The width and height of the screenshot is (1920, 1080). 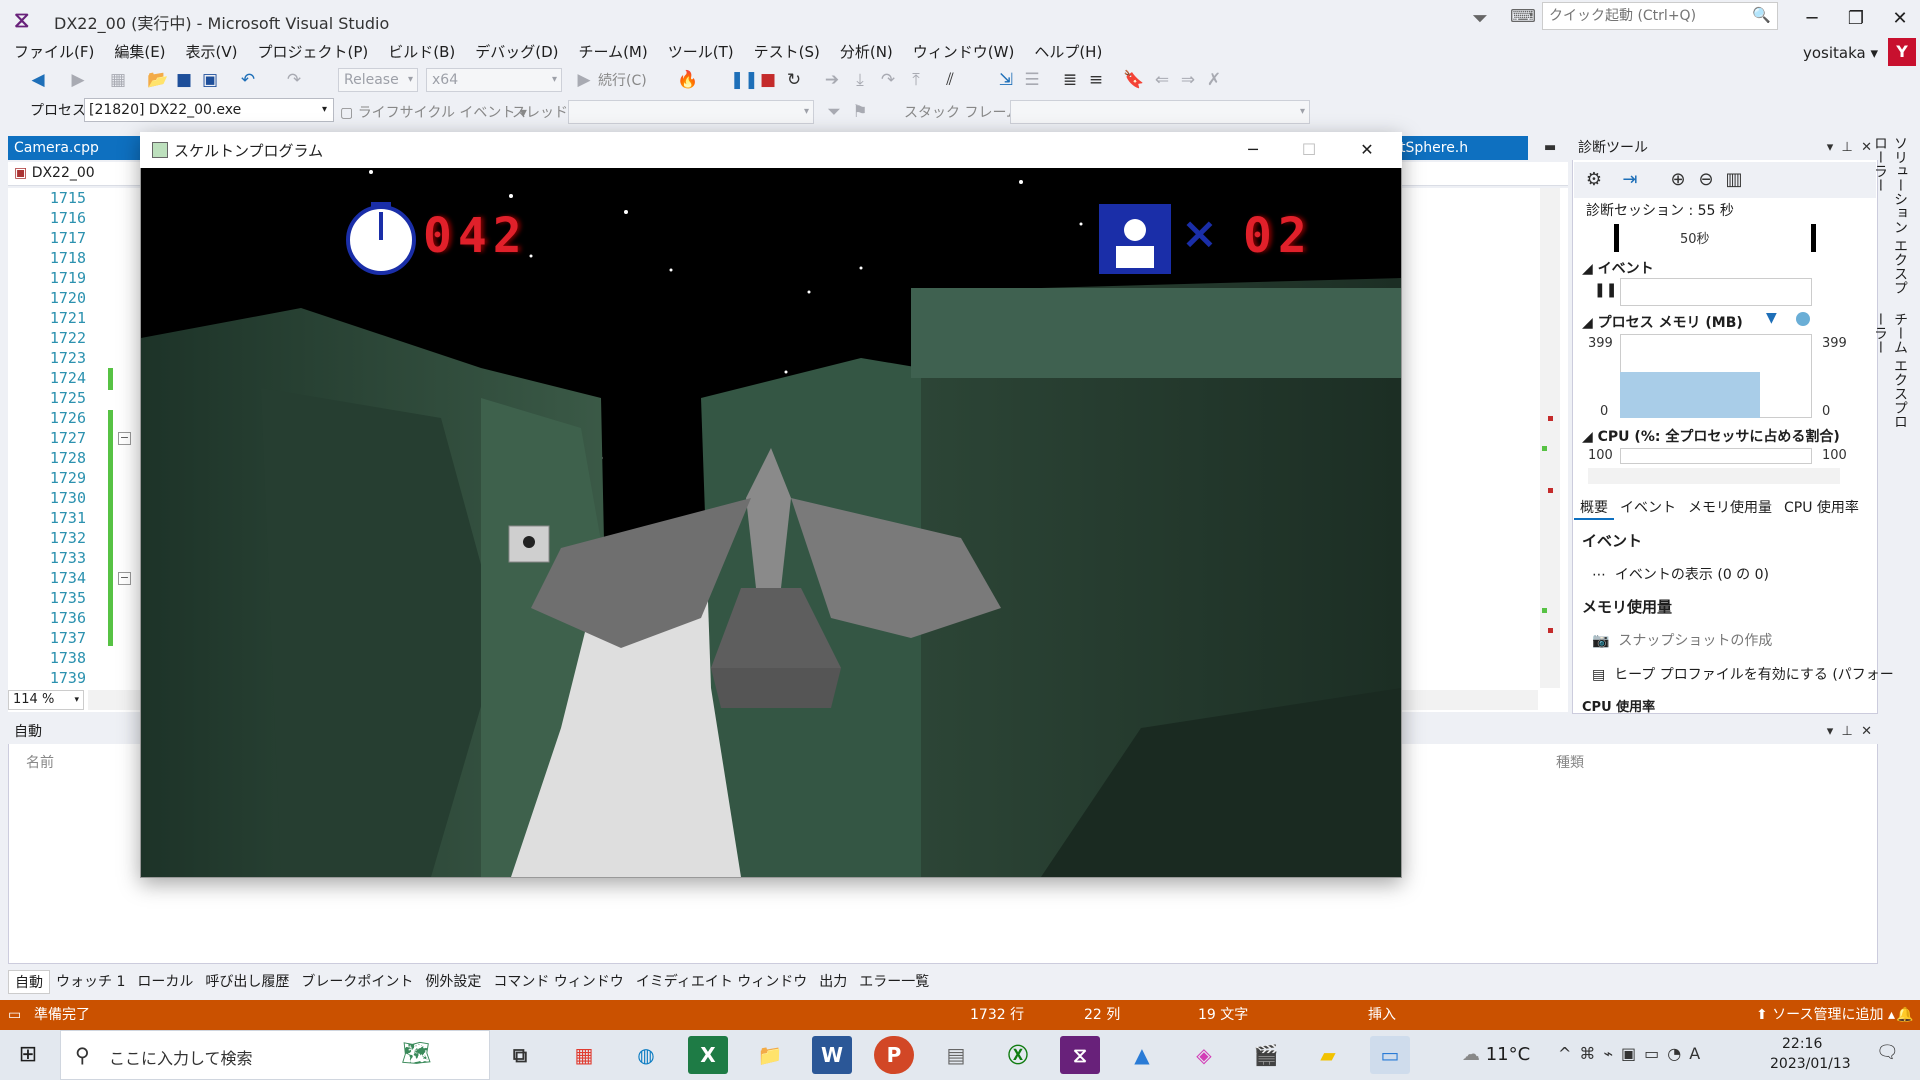 What do you see at coordinates (433, 112) in the screenshot?
I see `lifecycle-events-label: ▢ ライフサイクル イベント ▾` at bounding box center [433, 112].